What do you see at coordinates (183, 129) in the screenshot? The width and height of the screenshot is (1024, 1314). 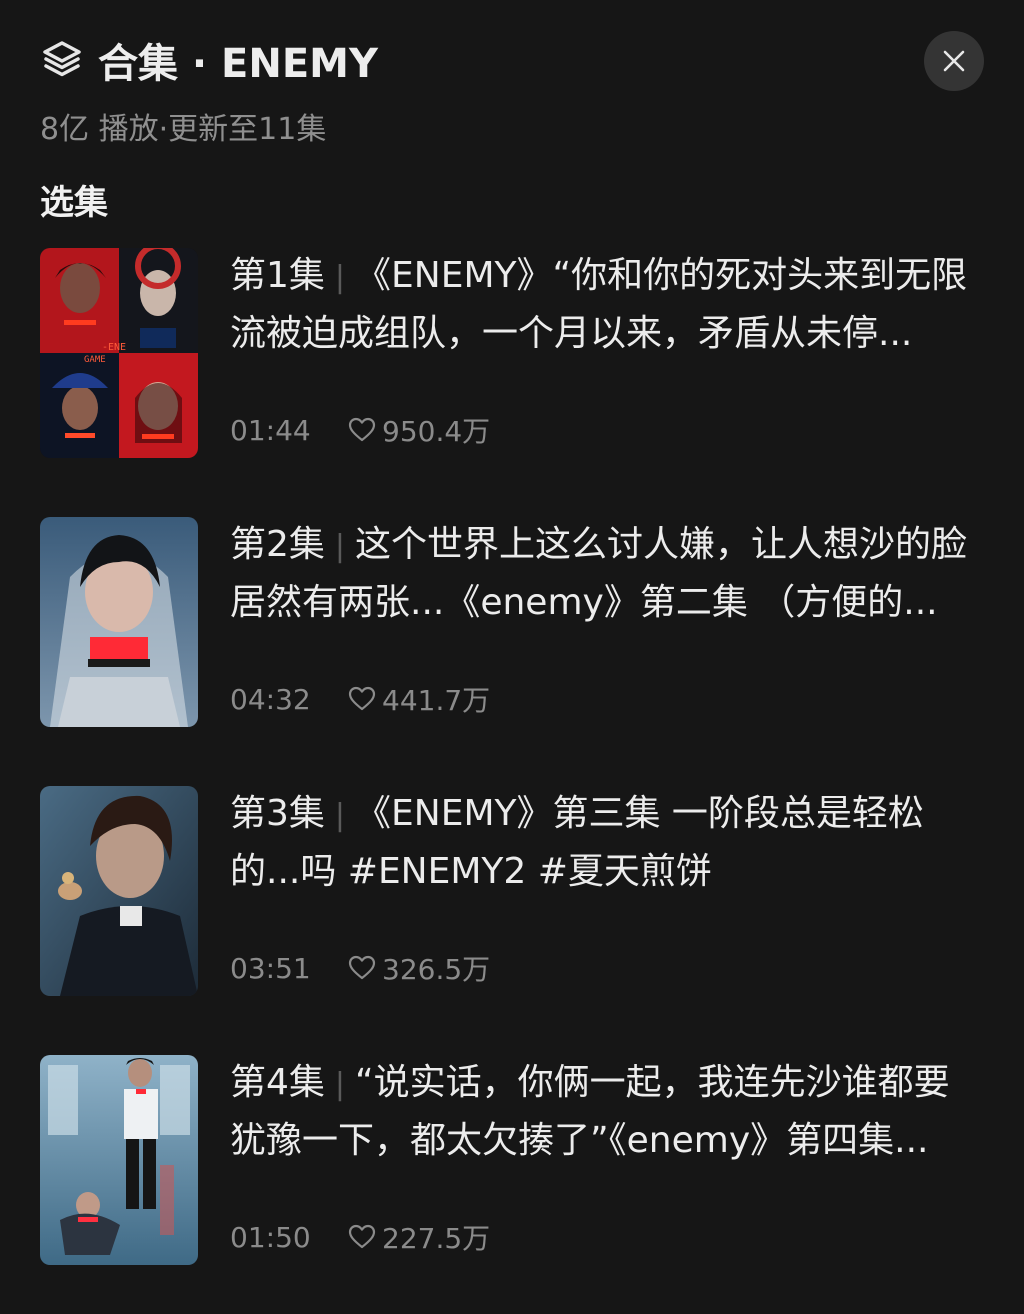 I see `collection-stats: 8亿 播放·更新至11集` at bounding box center [183, 129].